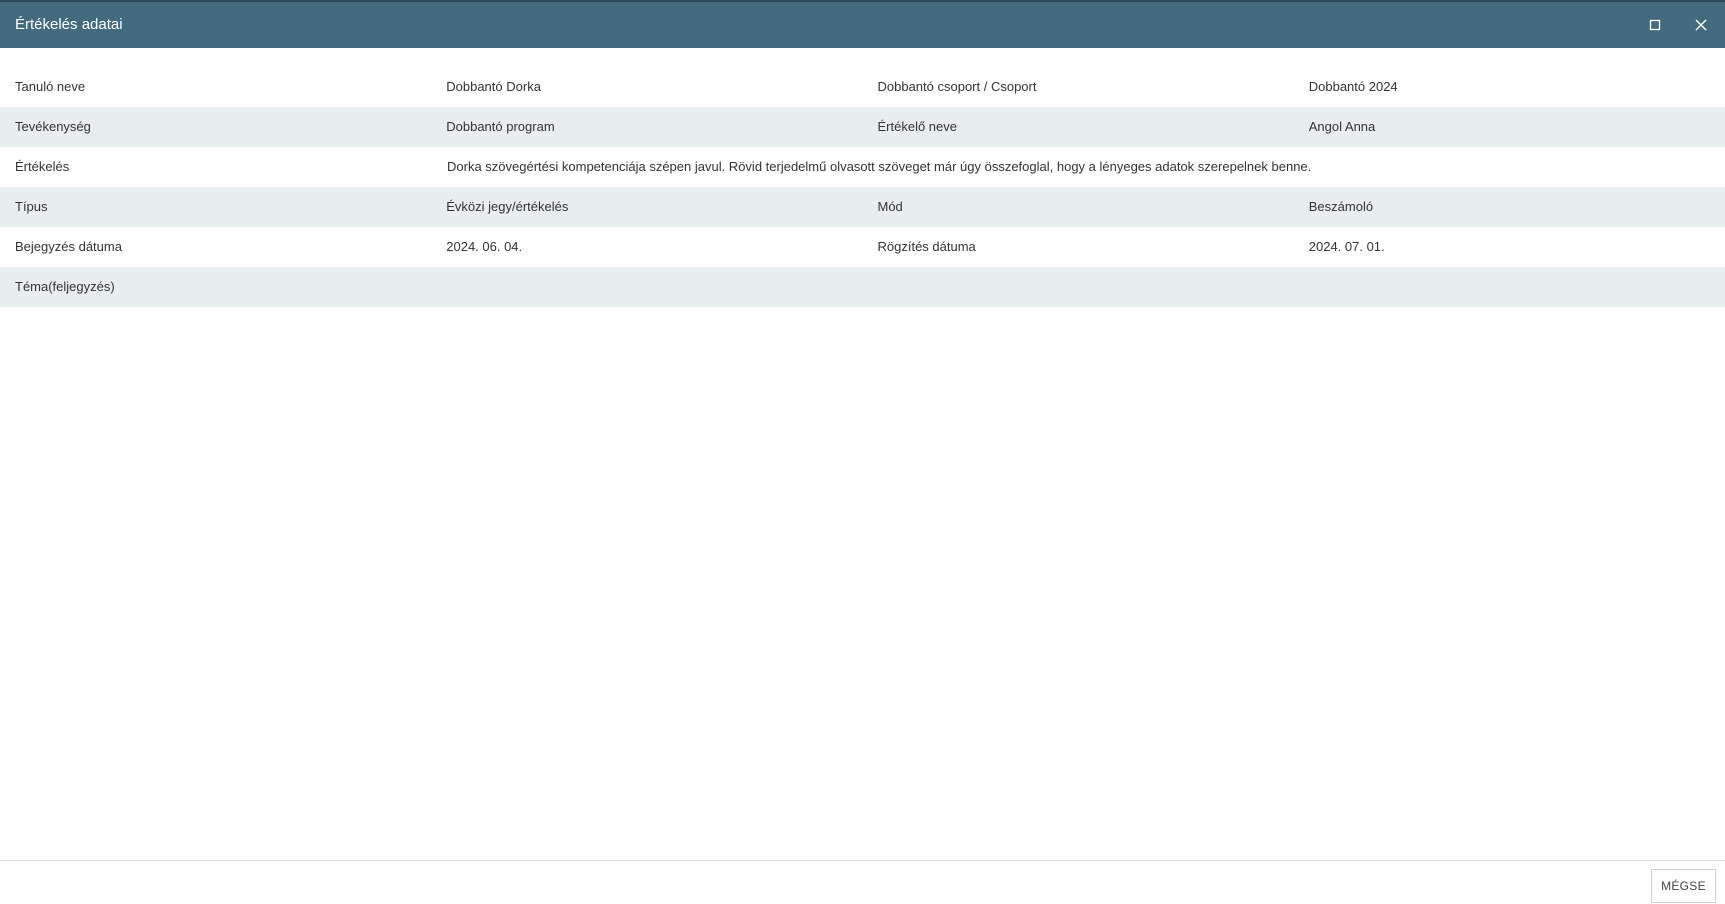 The width and height of the screenshot is (1725, 904). I want to click on label-student-name: Tanuló neve, so click(50, 86).